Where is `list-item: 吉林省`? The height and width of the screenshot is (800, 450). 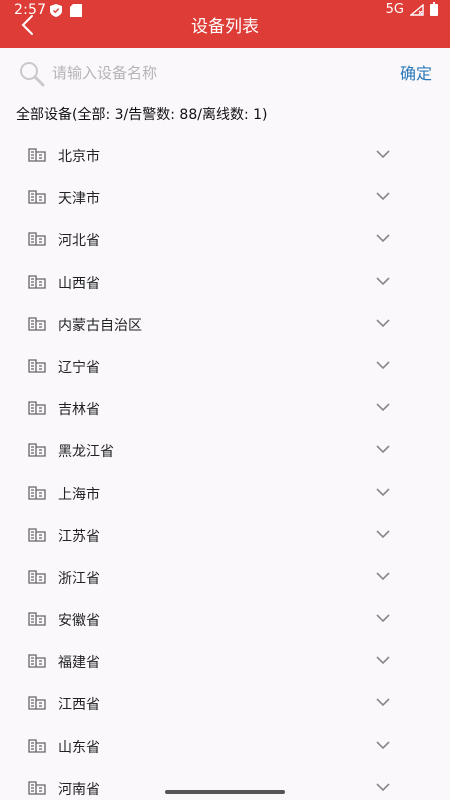 list-item: 吉林省 is located at coordinates (225, 408).